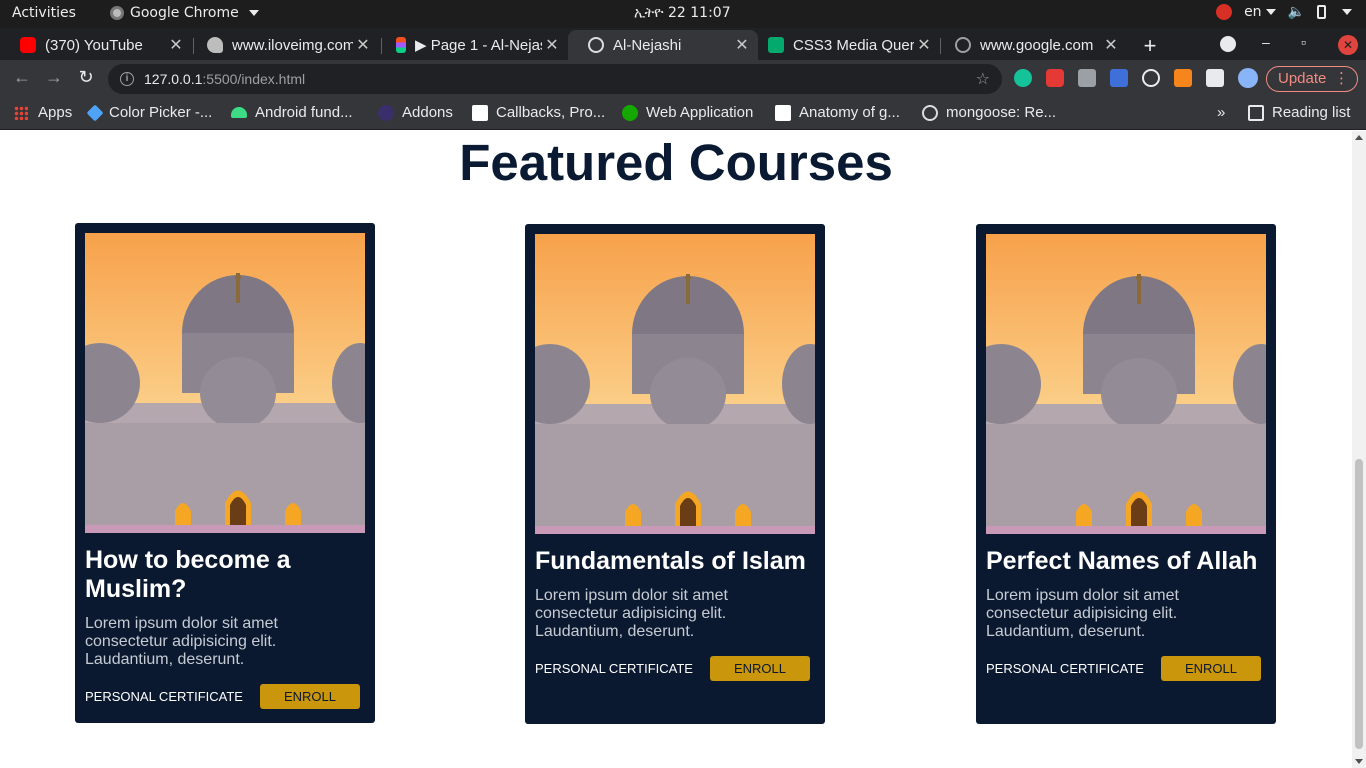 The height and width of the screenshot is (768, 1366). Describe the element at coordinates (173, 79) in the screenshot. I see `url-host: 127.0.0.1` at that location.